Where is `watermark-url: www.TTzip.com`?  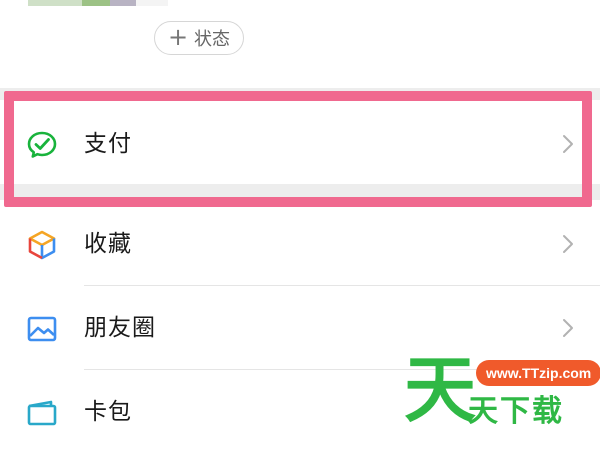
watermark-url: www.TTzip.com is located at coordinates (538, 373).